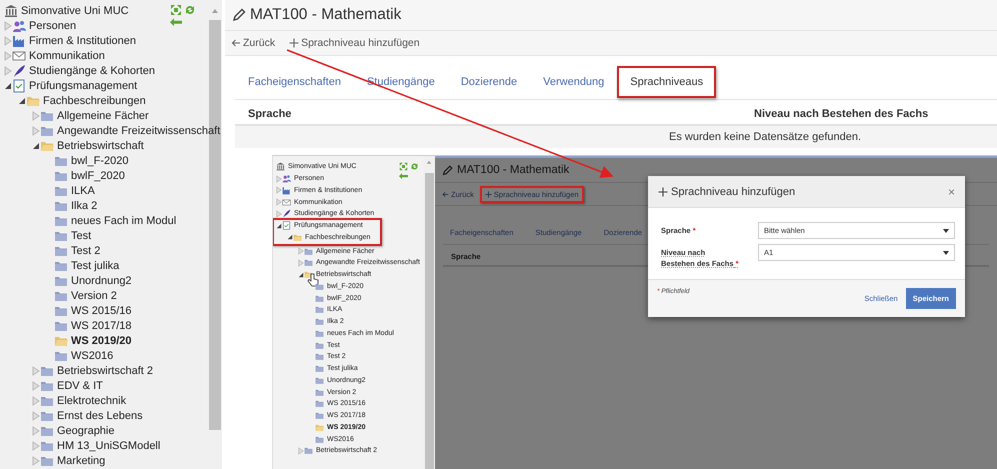  Describe the element at coordinates (95, 266) in the screenshot. I see `tree-item: Test julika` at that location.